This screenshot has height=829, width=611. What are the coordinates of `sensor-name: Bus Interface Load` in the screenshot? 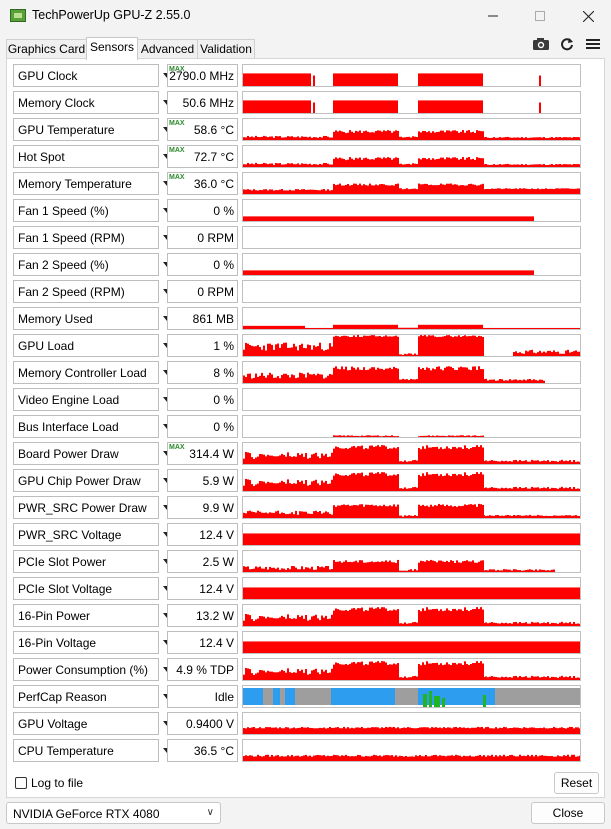 It's located at (68, 427).